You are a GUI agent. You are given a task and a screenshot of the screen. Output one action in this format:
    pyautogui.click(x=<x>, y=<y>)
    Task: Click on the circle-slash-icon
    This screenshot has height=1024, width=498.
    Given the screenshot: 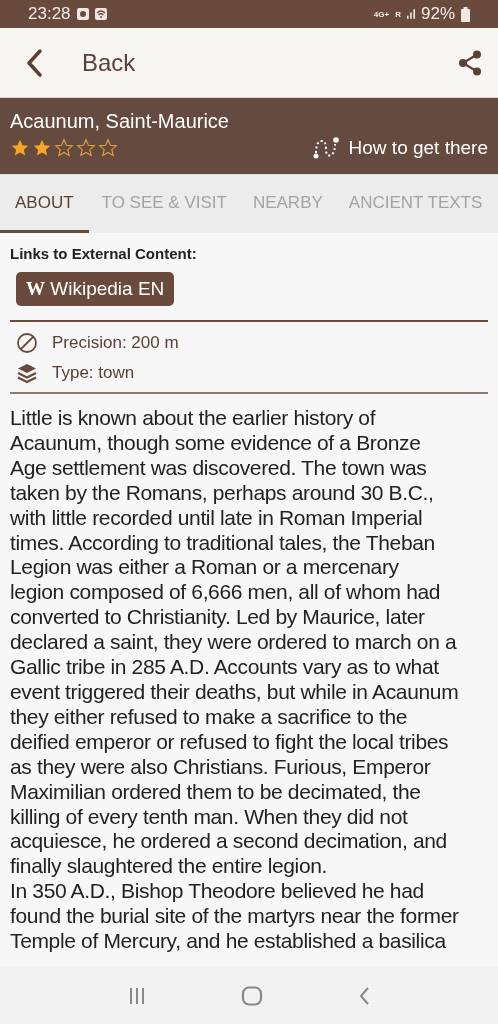 What is the action you would take?
    pyautogui.click(x=27, y=343)
    